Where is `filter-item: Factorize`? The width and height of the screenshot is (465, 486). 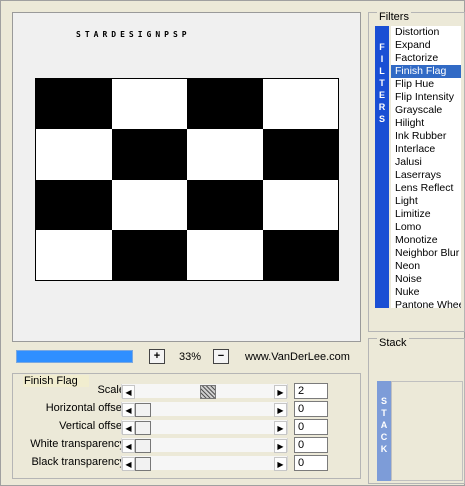
filter-item: Factorize is located at coordinates (426, 58).